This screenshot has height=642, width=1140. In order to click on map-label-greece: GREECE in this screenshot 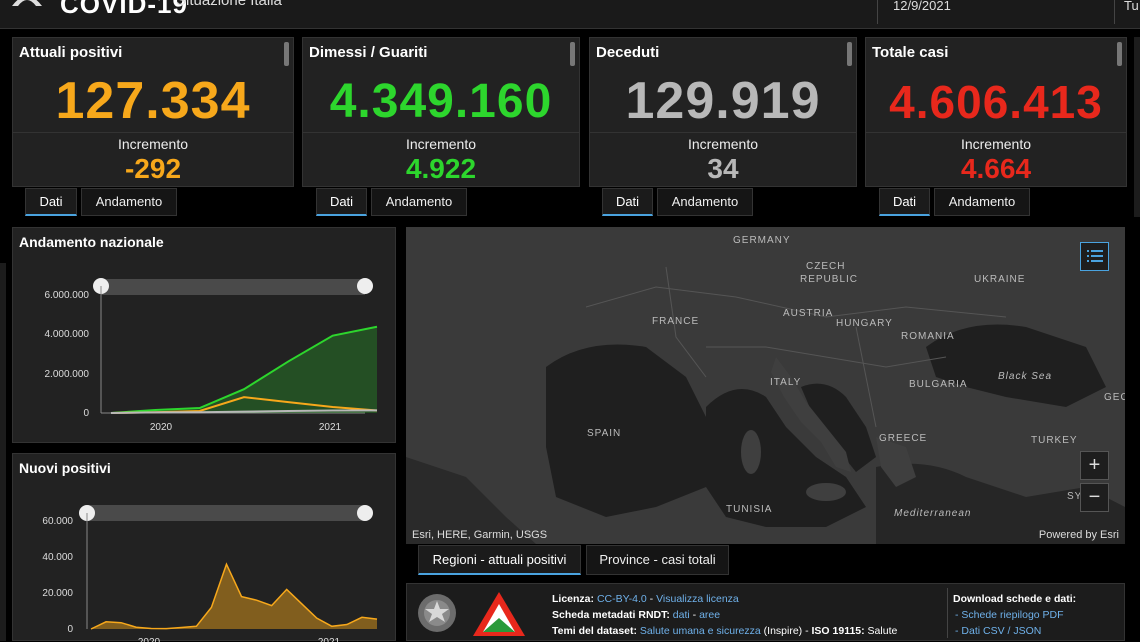, I will do `click(903, 438)`.